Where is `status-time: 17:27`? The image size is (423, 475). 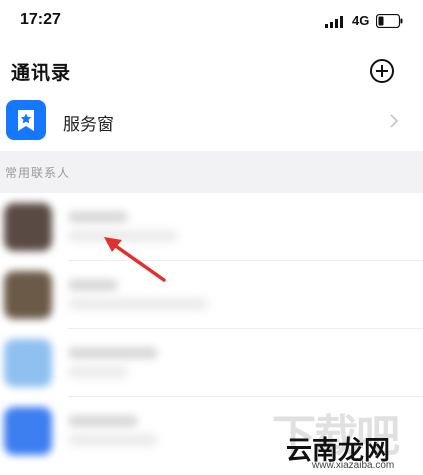
status-time: 17:27 is located at coordinates (40, 19).